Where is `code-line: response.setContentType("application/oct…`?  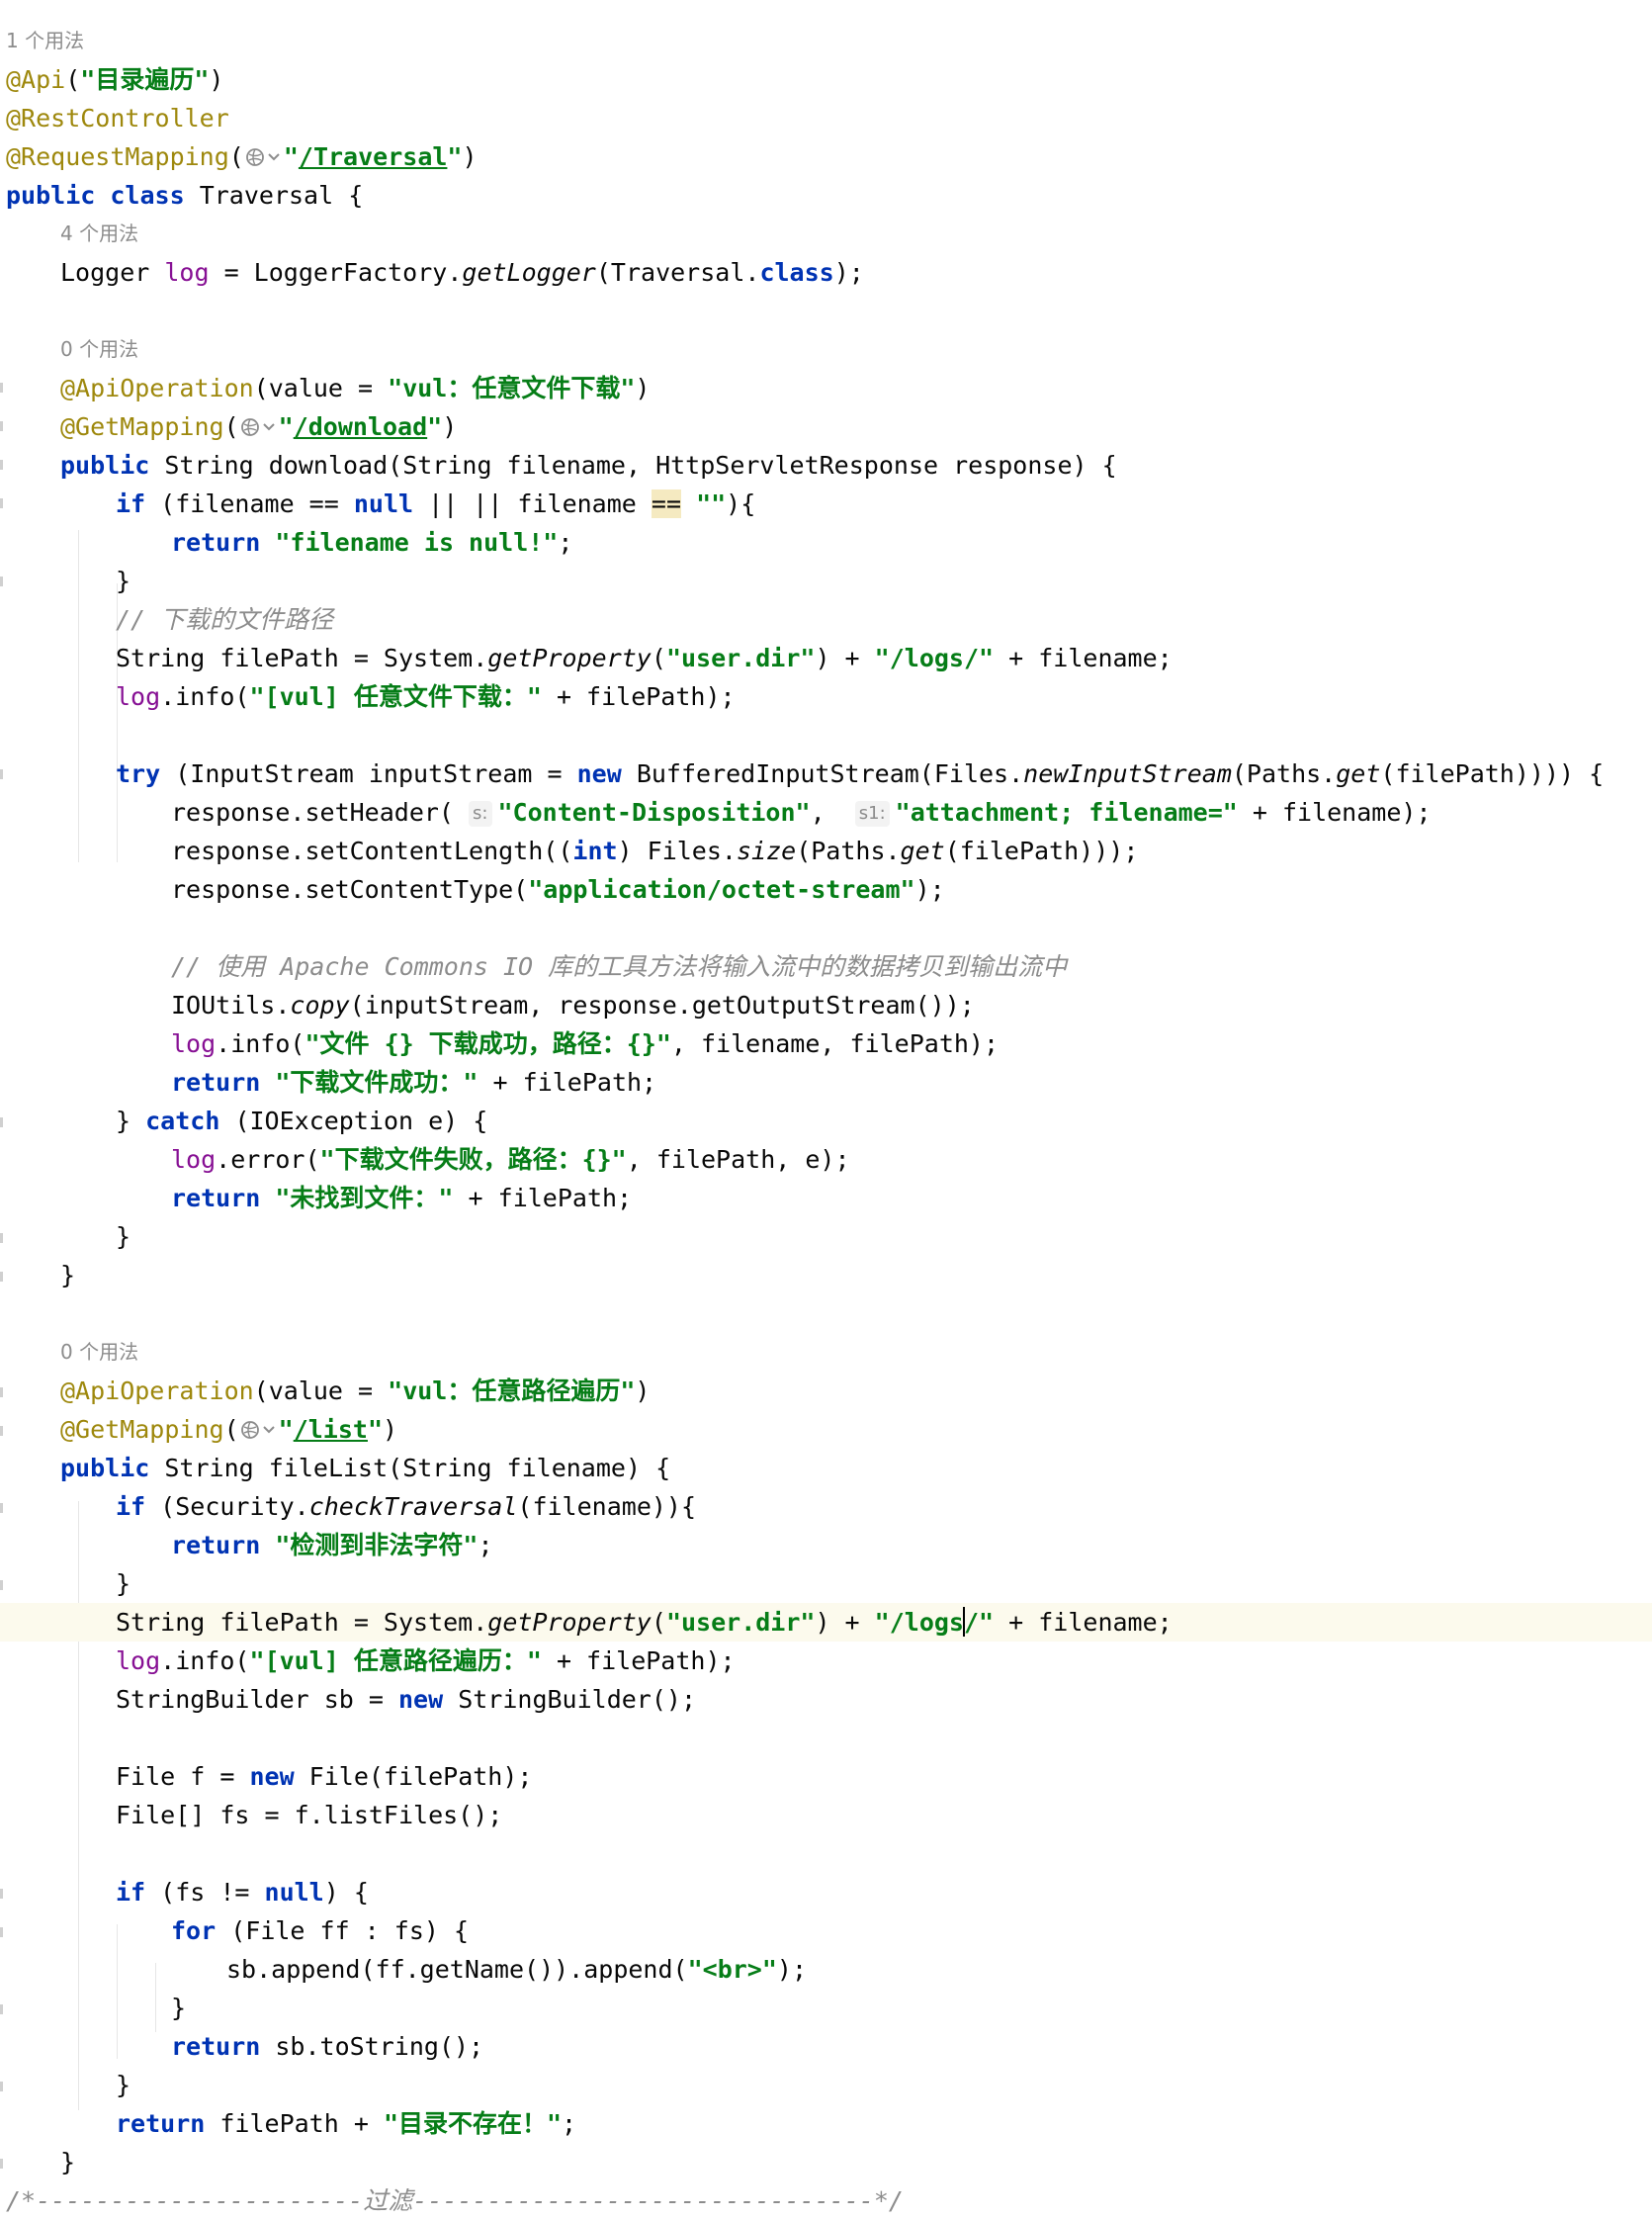 code-line: response.setContentType("application/oct… is located at coordinates (558, 889).